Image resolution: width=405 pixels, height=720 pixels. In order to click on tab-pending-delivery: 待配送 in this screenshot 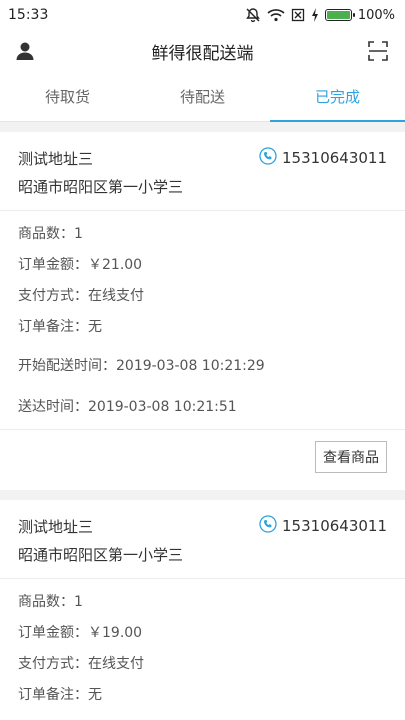, I will do `click(202, 96)`.